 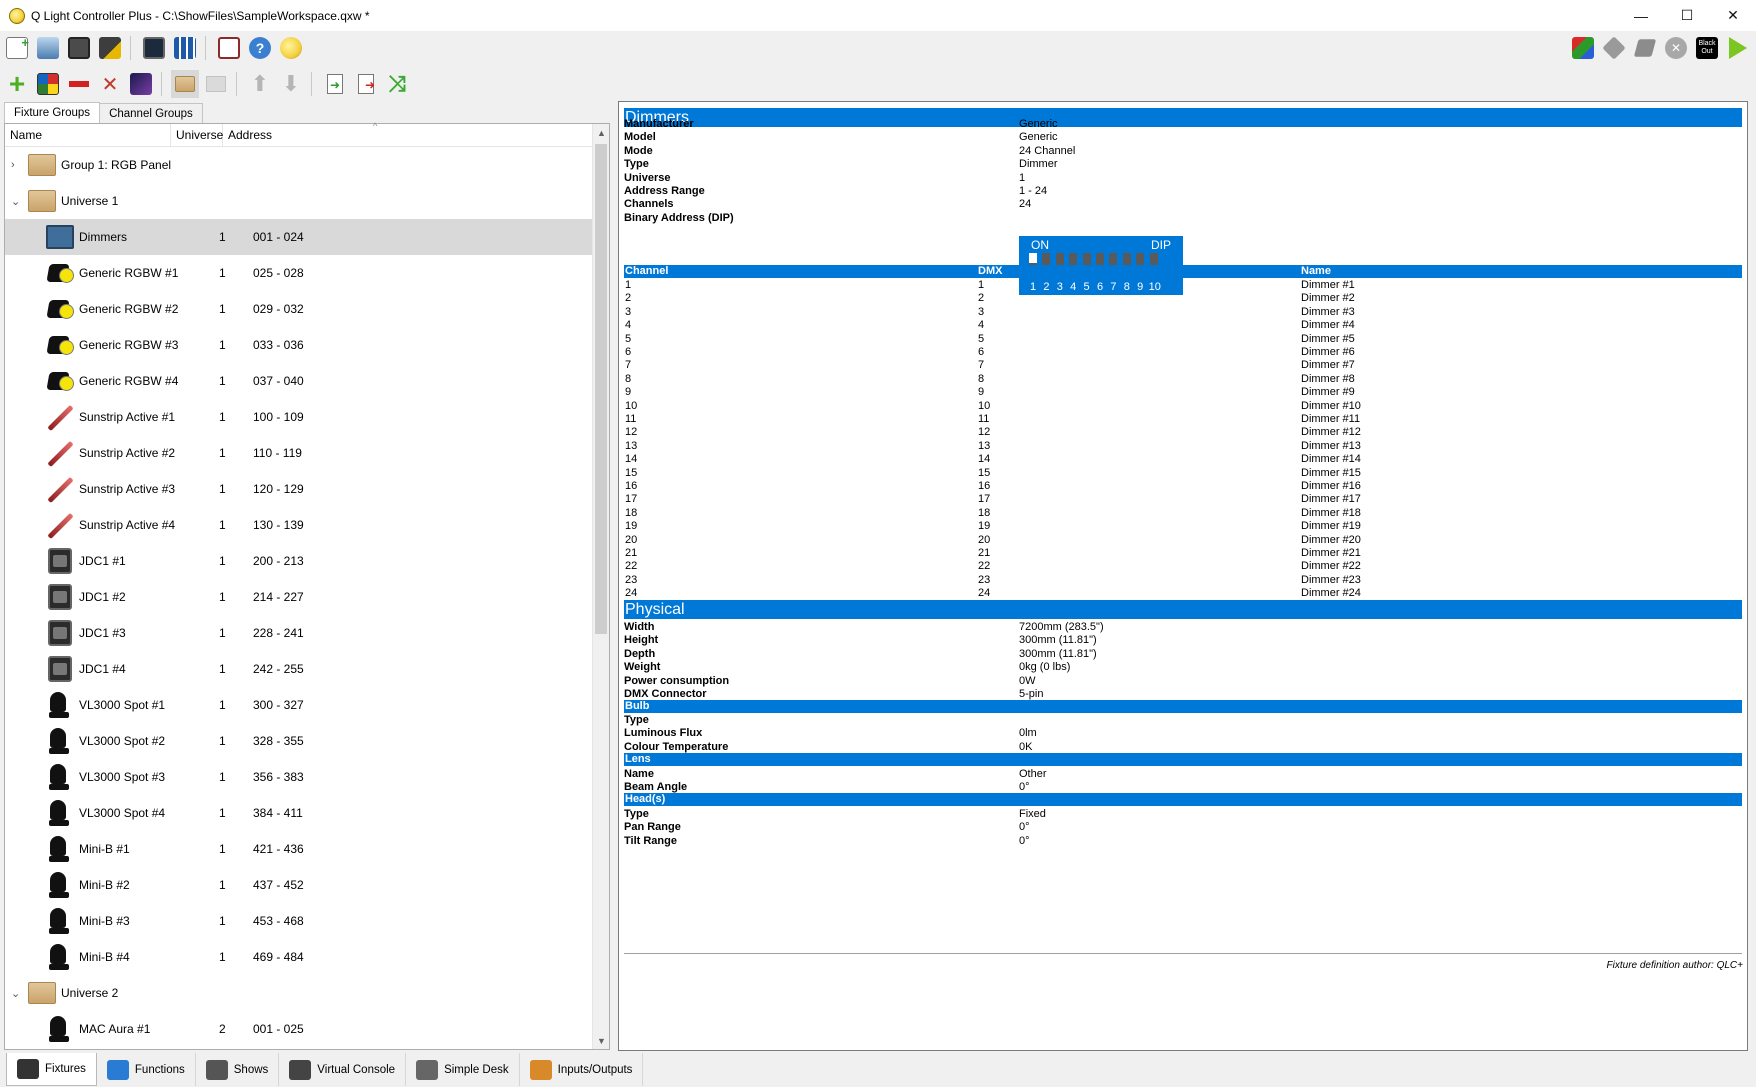 What do you see at coordinates (146, 1069) in the screenshot?
I see `tab-functions: Functions` at bounding box center [146, 1069].